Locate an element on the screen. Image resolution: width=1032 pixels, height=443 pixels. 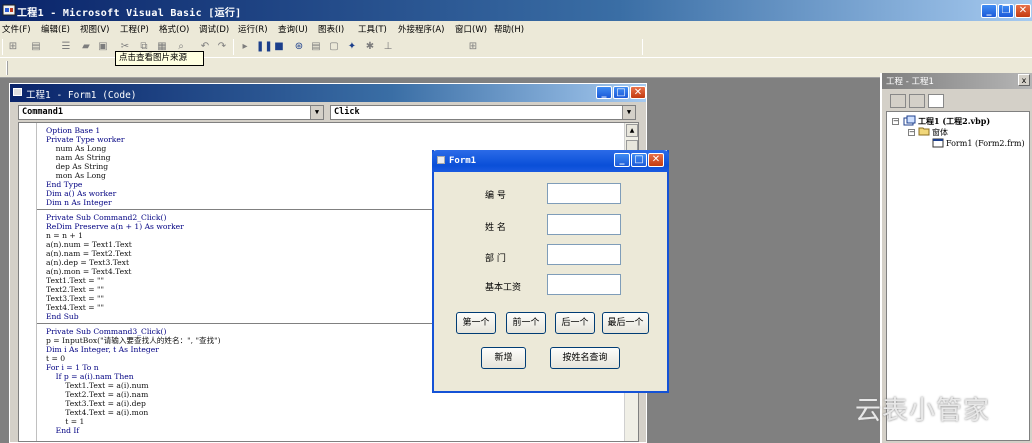
form-close-icon: ✕ is located at coordinates (656, 160).